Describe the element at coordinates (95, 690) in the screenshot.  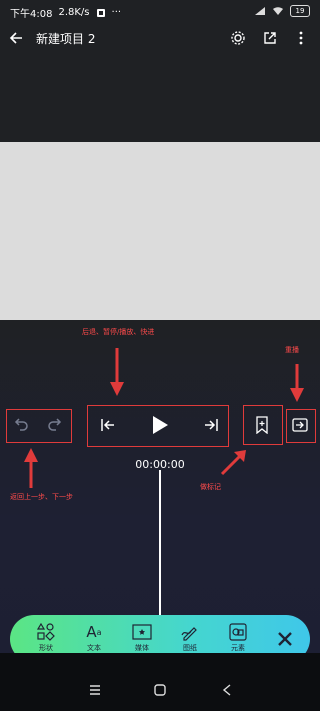
I see `menu-icon` at that location.